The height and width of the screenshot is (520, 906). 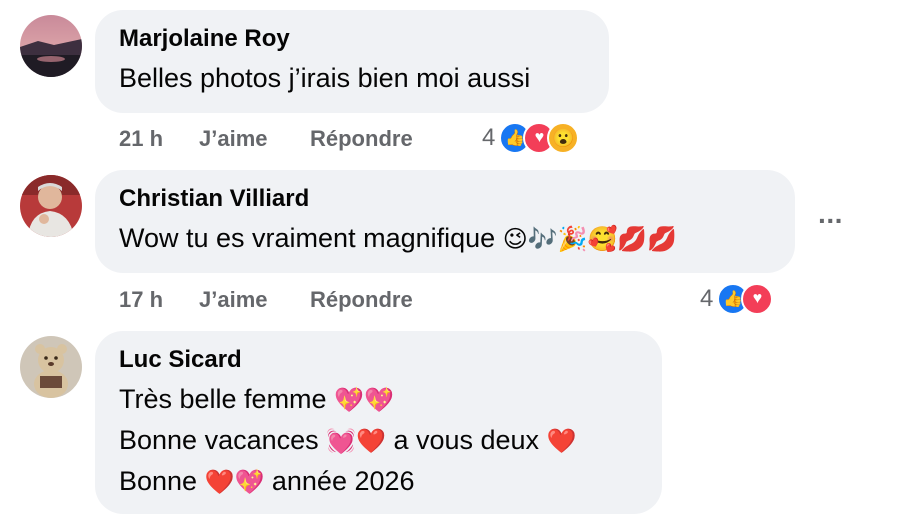 I want to click on comment-time: 17 h, so click(x=141, y=300).